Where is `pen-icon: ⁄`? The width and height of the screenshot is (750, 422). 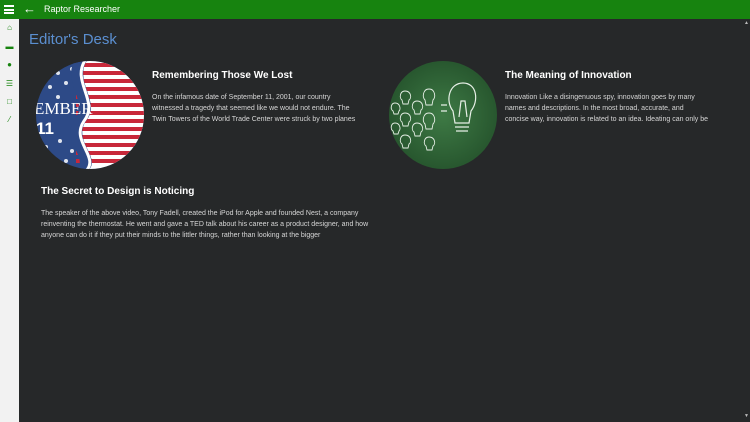
pen-icon: ⁄ is located at coordinates (9, 119).